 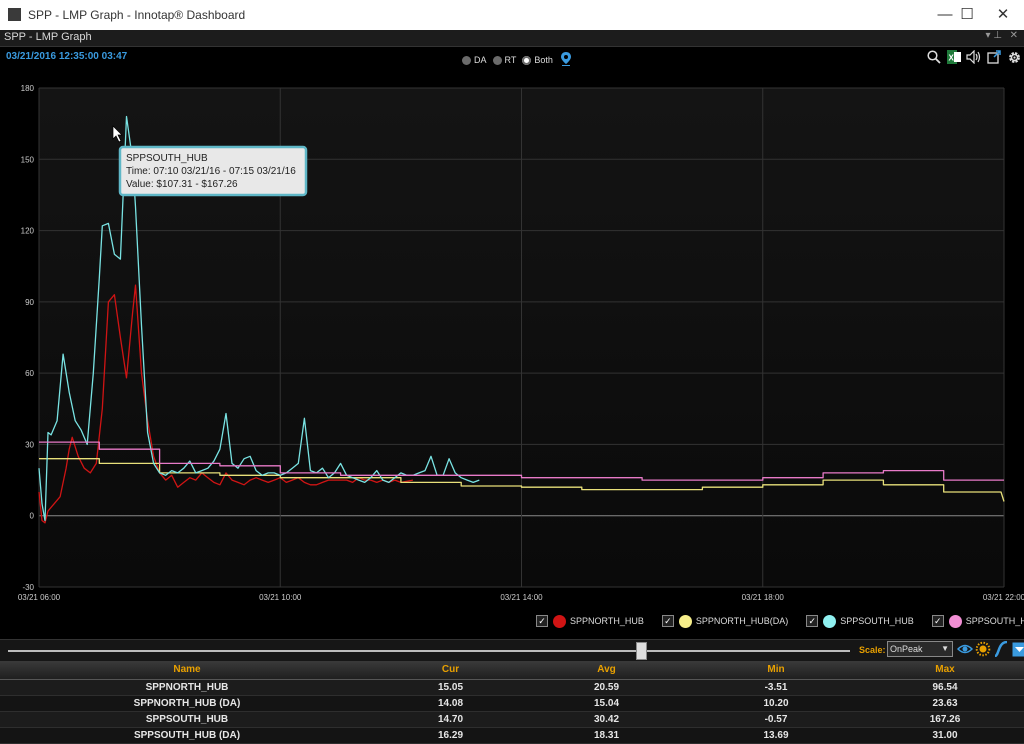 What do you see at coordinates (187, 687) in the screenshot?
I see `cell-name: SPPNORTH_HUB` at bounding box center [187, 687].